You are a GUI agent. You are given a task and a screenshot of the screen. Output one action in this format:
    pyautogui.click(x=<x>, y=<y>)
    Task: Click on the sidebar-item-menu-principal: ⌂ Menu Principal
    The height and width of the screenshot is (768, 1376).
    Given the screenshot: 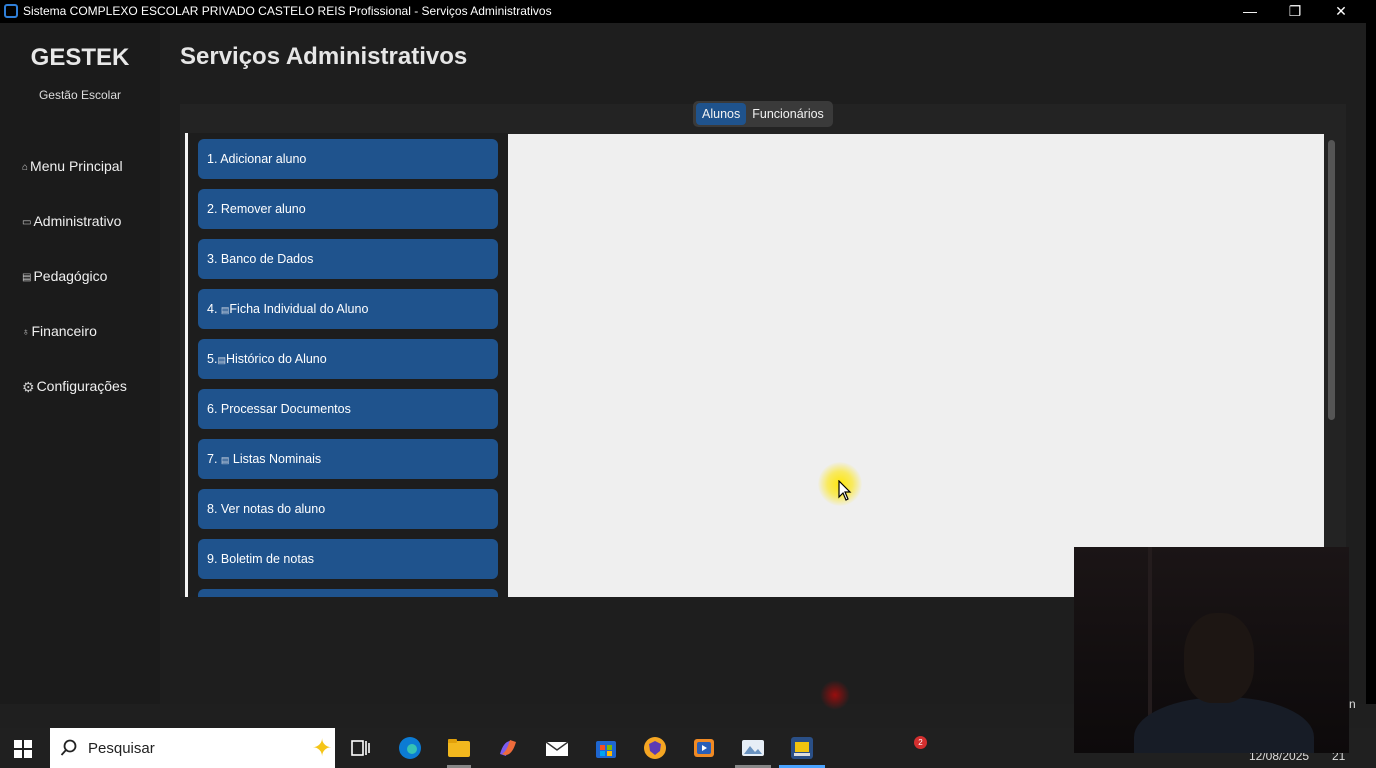 What is the action you would take?
    pyautogui.click(x=72, y=166)
    